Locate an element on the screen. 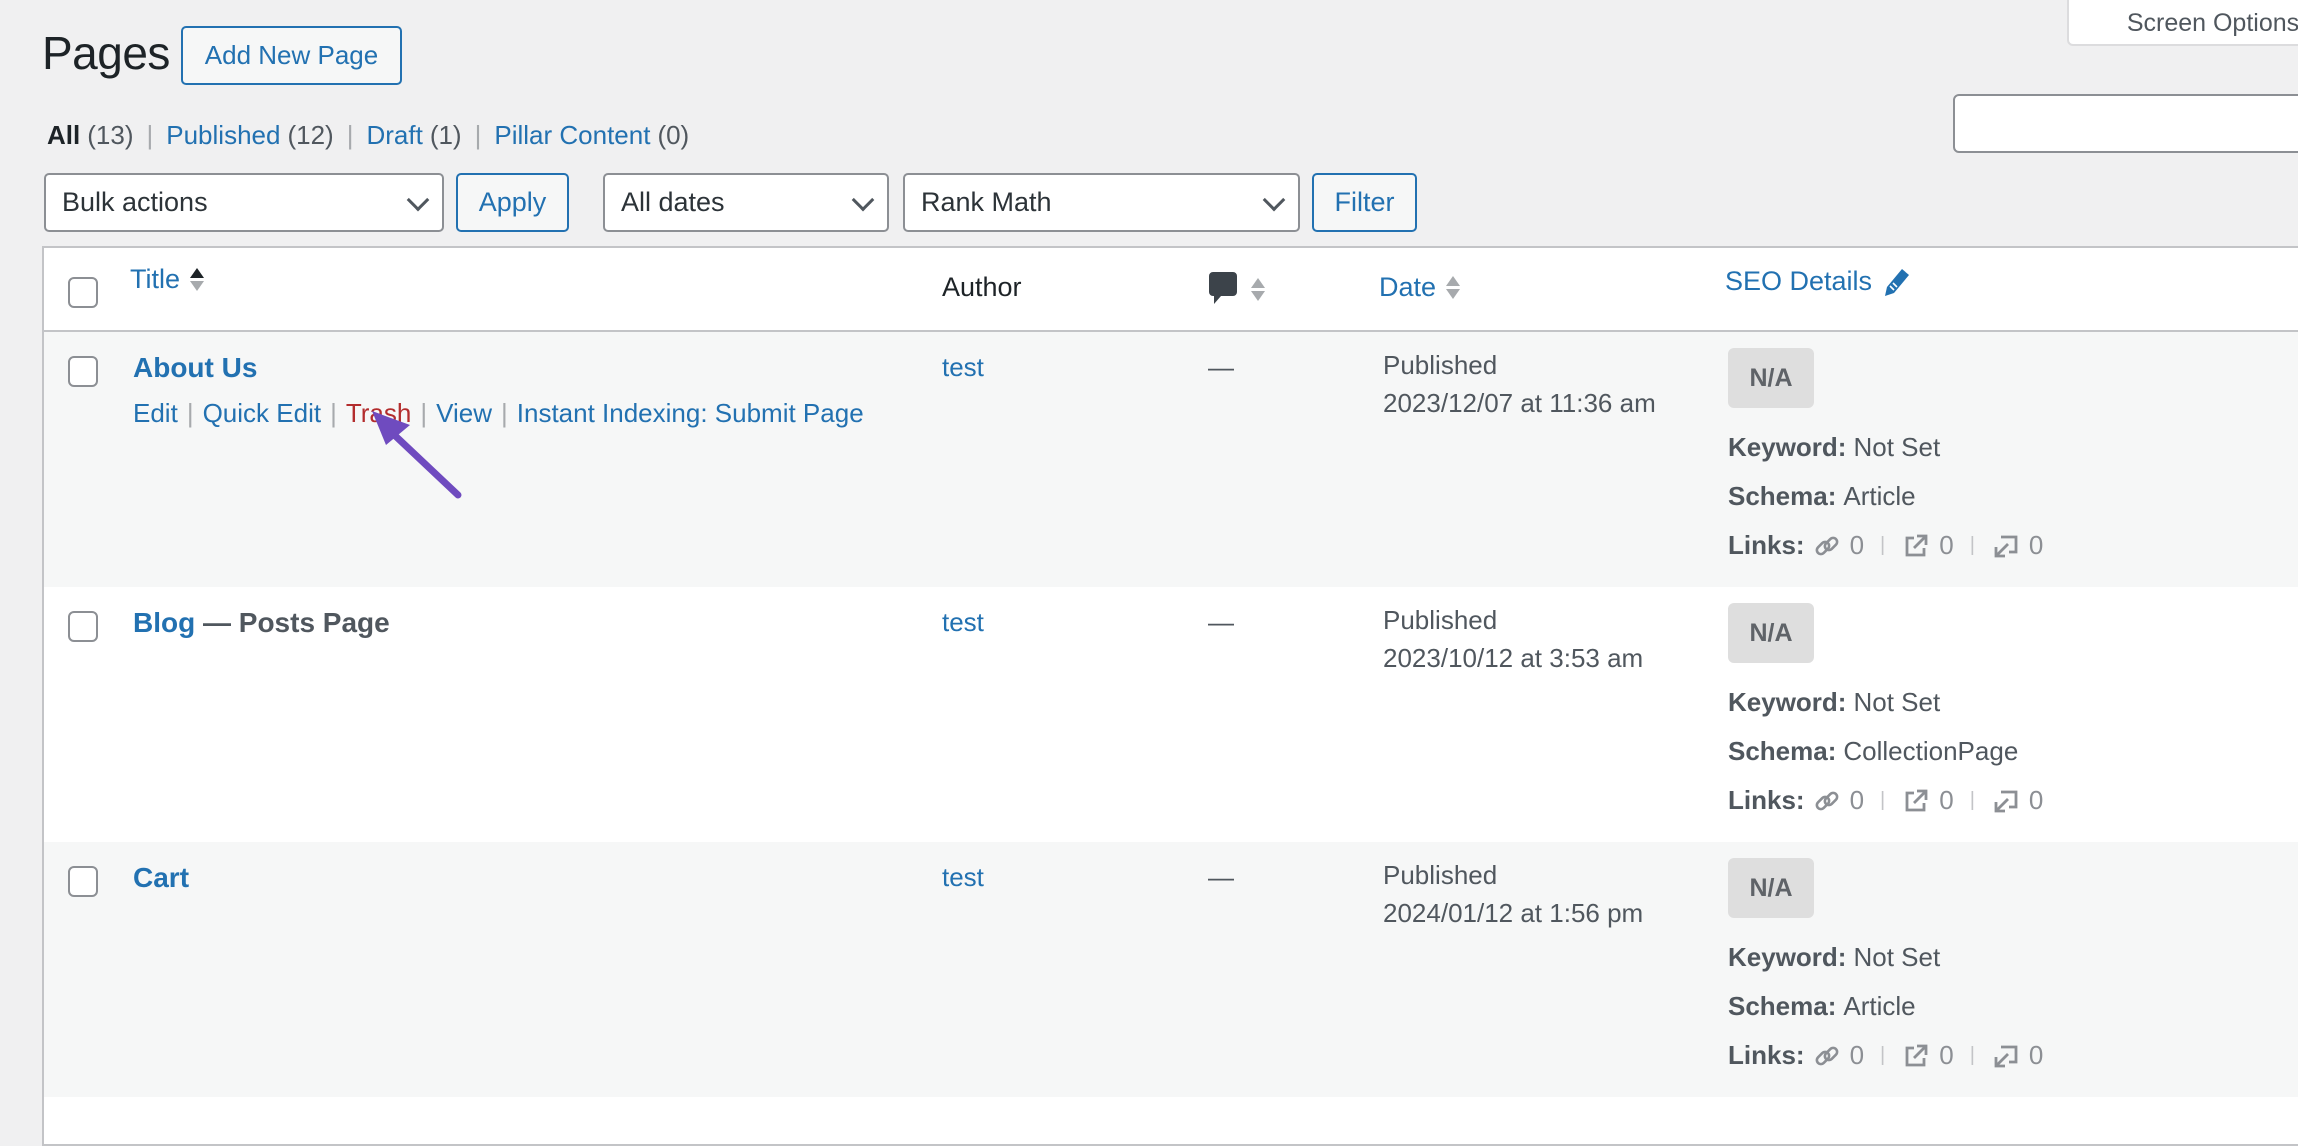 The image size is (2298, 1146). post-date: 2023/12/07 at 11:36 am is located at coordinates (1519, 403).